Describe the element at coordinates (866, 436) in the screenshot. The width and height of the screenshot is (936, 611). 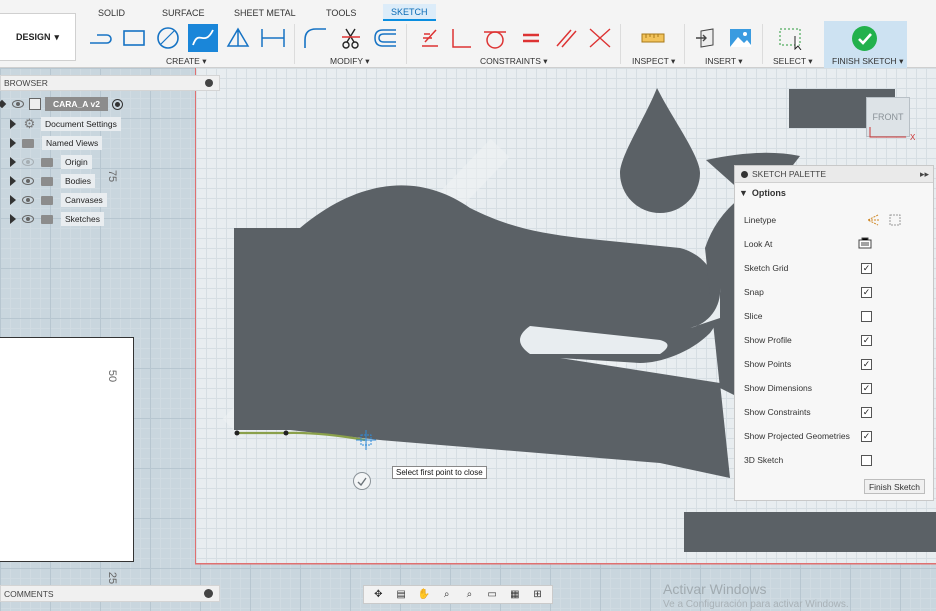
I see `show-projected-geometries-checkbox: ✓` at that location.